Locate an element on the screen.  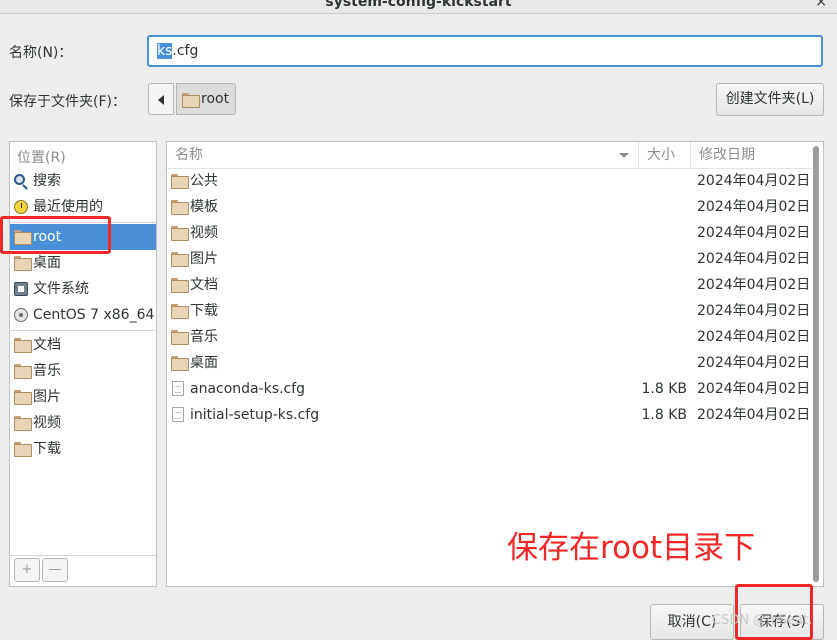
desktop-folder-icon is located at coordinates (23, 263).